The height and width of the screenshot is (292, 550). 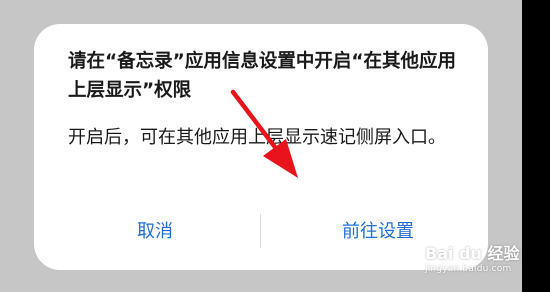 What do you see at coordinates (468, 269) in the screenshot?
I see `watermark-url: jingyan.baidu.com` at bounding box center [468, 269].